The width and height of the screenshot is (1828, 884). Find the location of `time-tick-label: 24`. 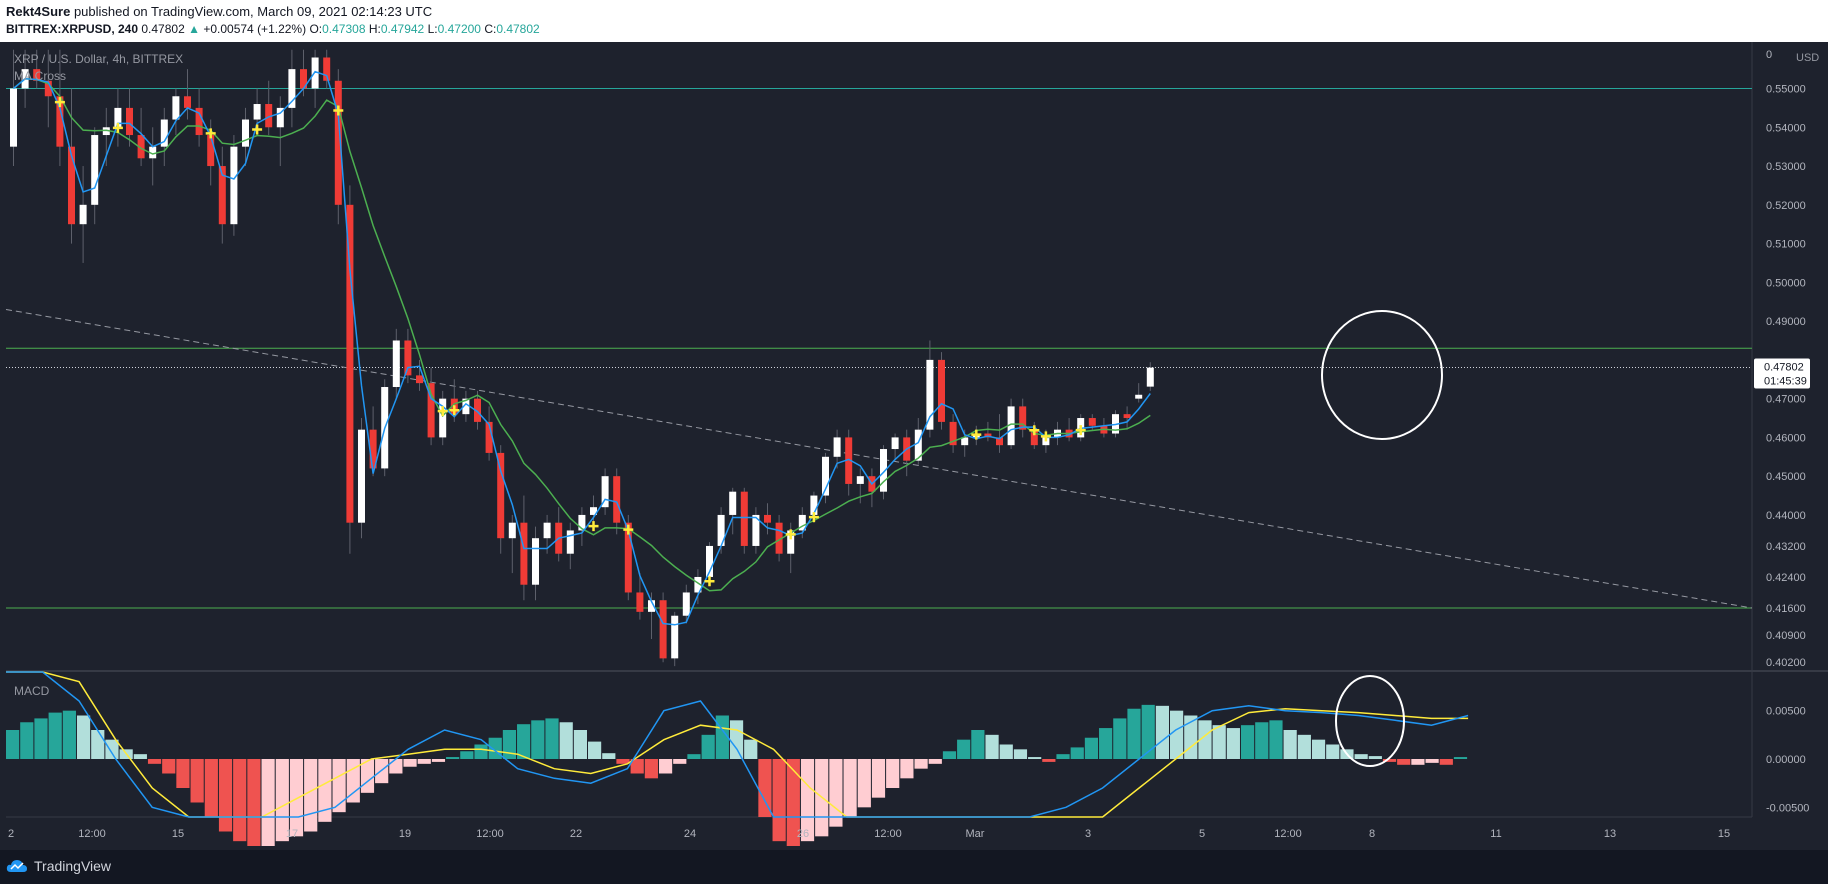

time-tick-label: 24 is located at coordinates (690, 834).